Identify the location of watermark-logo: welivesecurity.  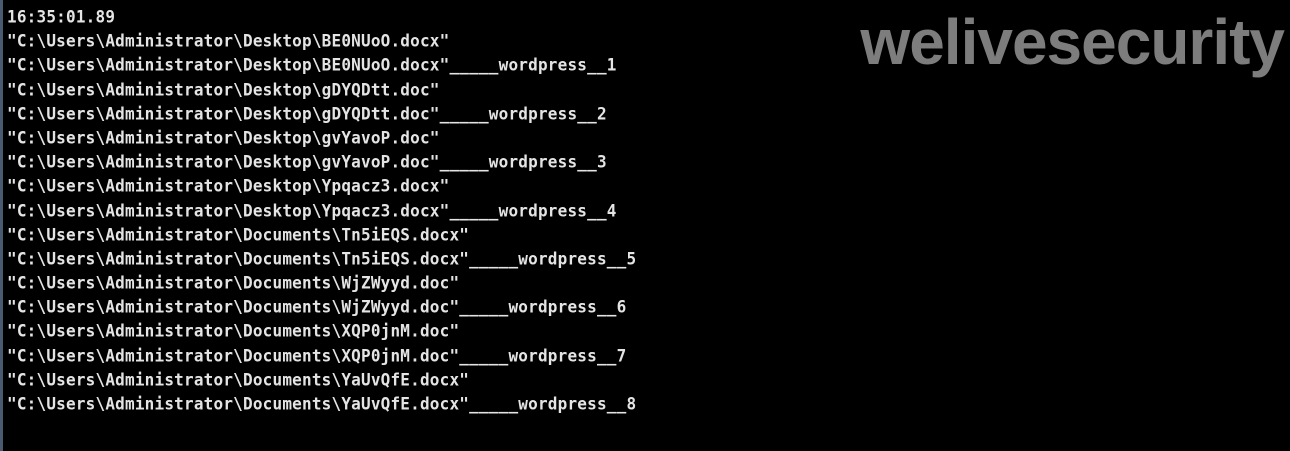
(1072, 42).